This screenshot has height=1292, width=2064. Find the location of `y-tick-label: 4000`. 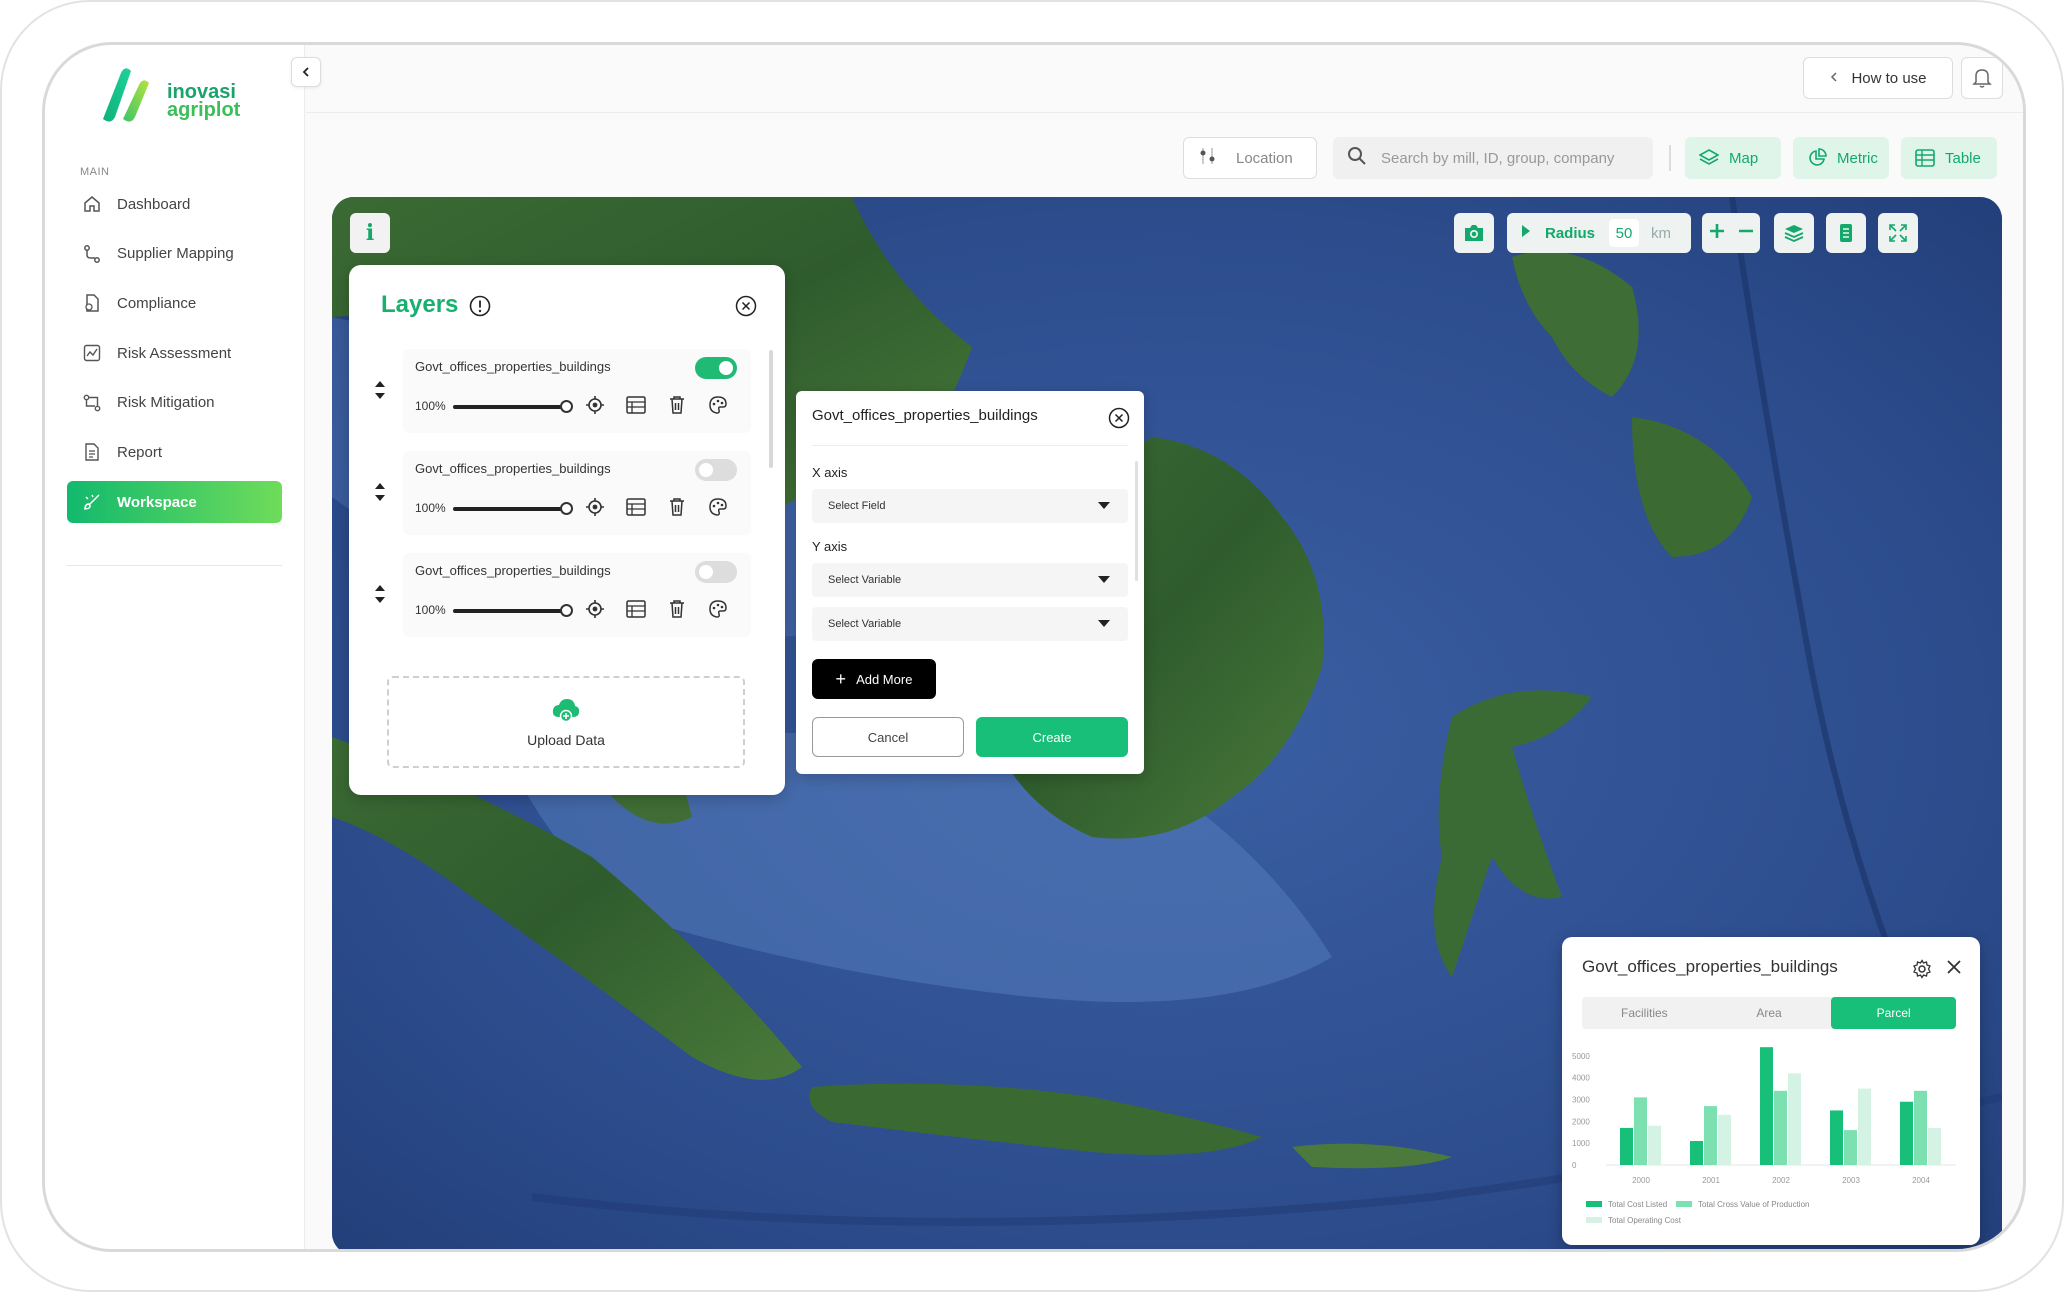

y-tick-label: 4000 is located at coordinates (1581, 1078).